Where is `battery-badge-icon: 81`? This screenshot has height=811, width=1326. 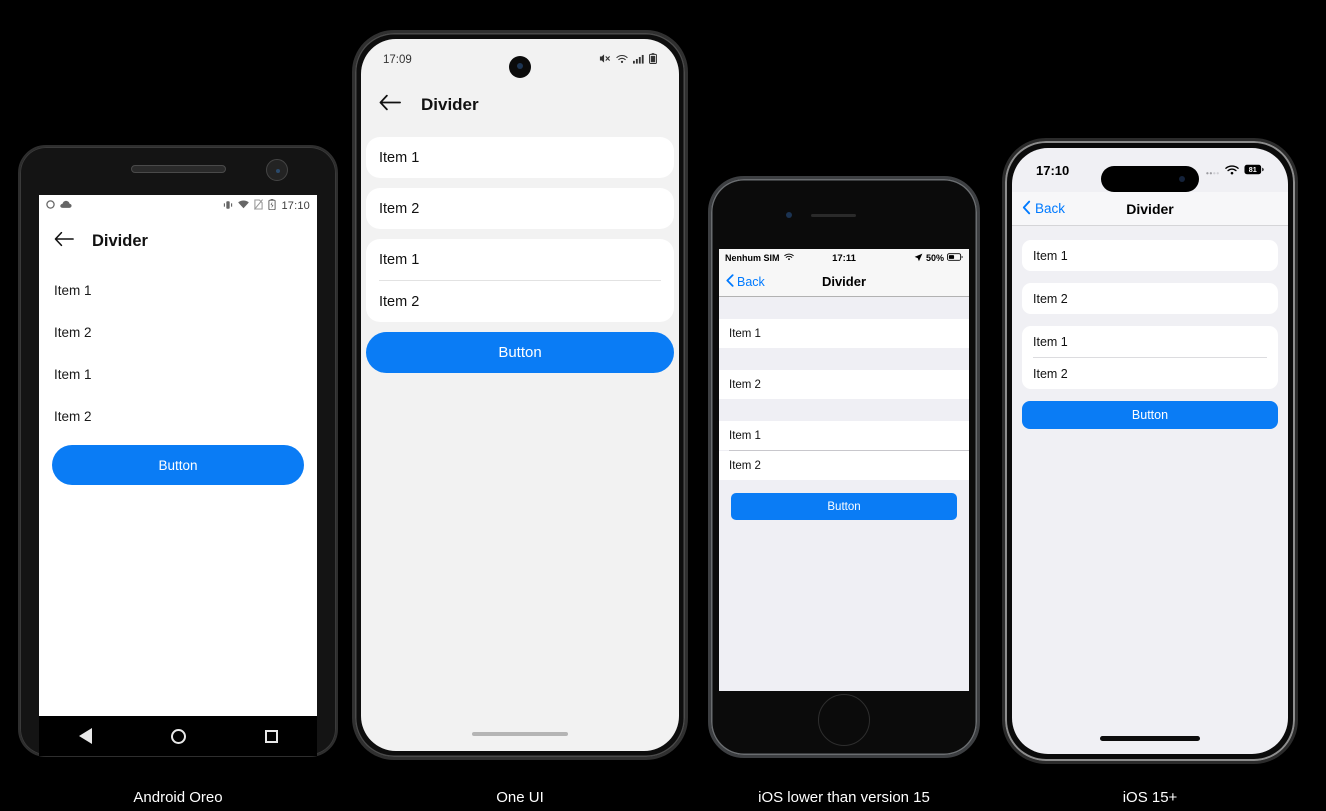
battery-badge-icon: 81 is located at coordinates (1254, 170).